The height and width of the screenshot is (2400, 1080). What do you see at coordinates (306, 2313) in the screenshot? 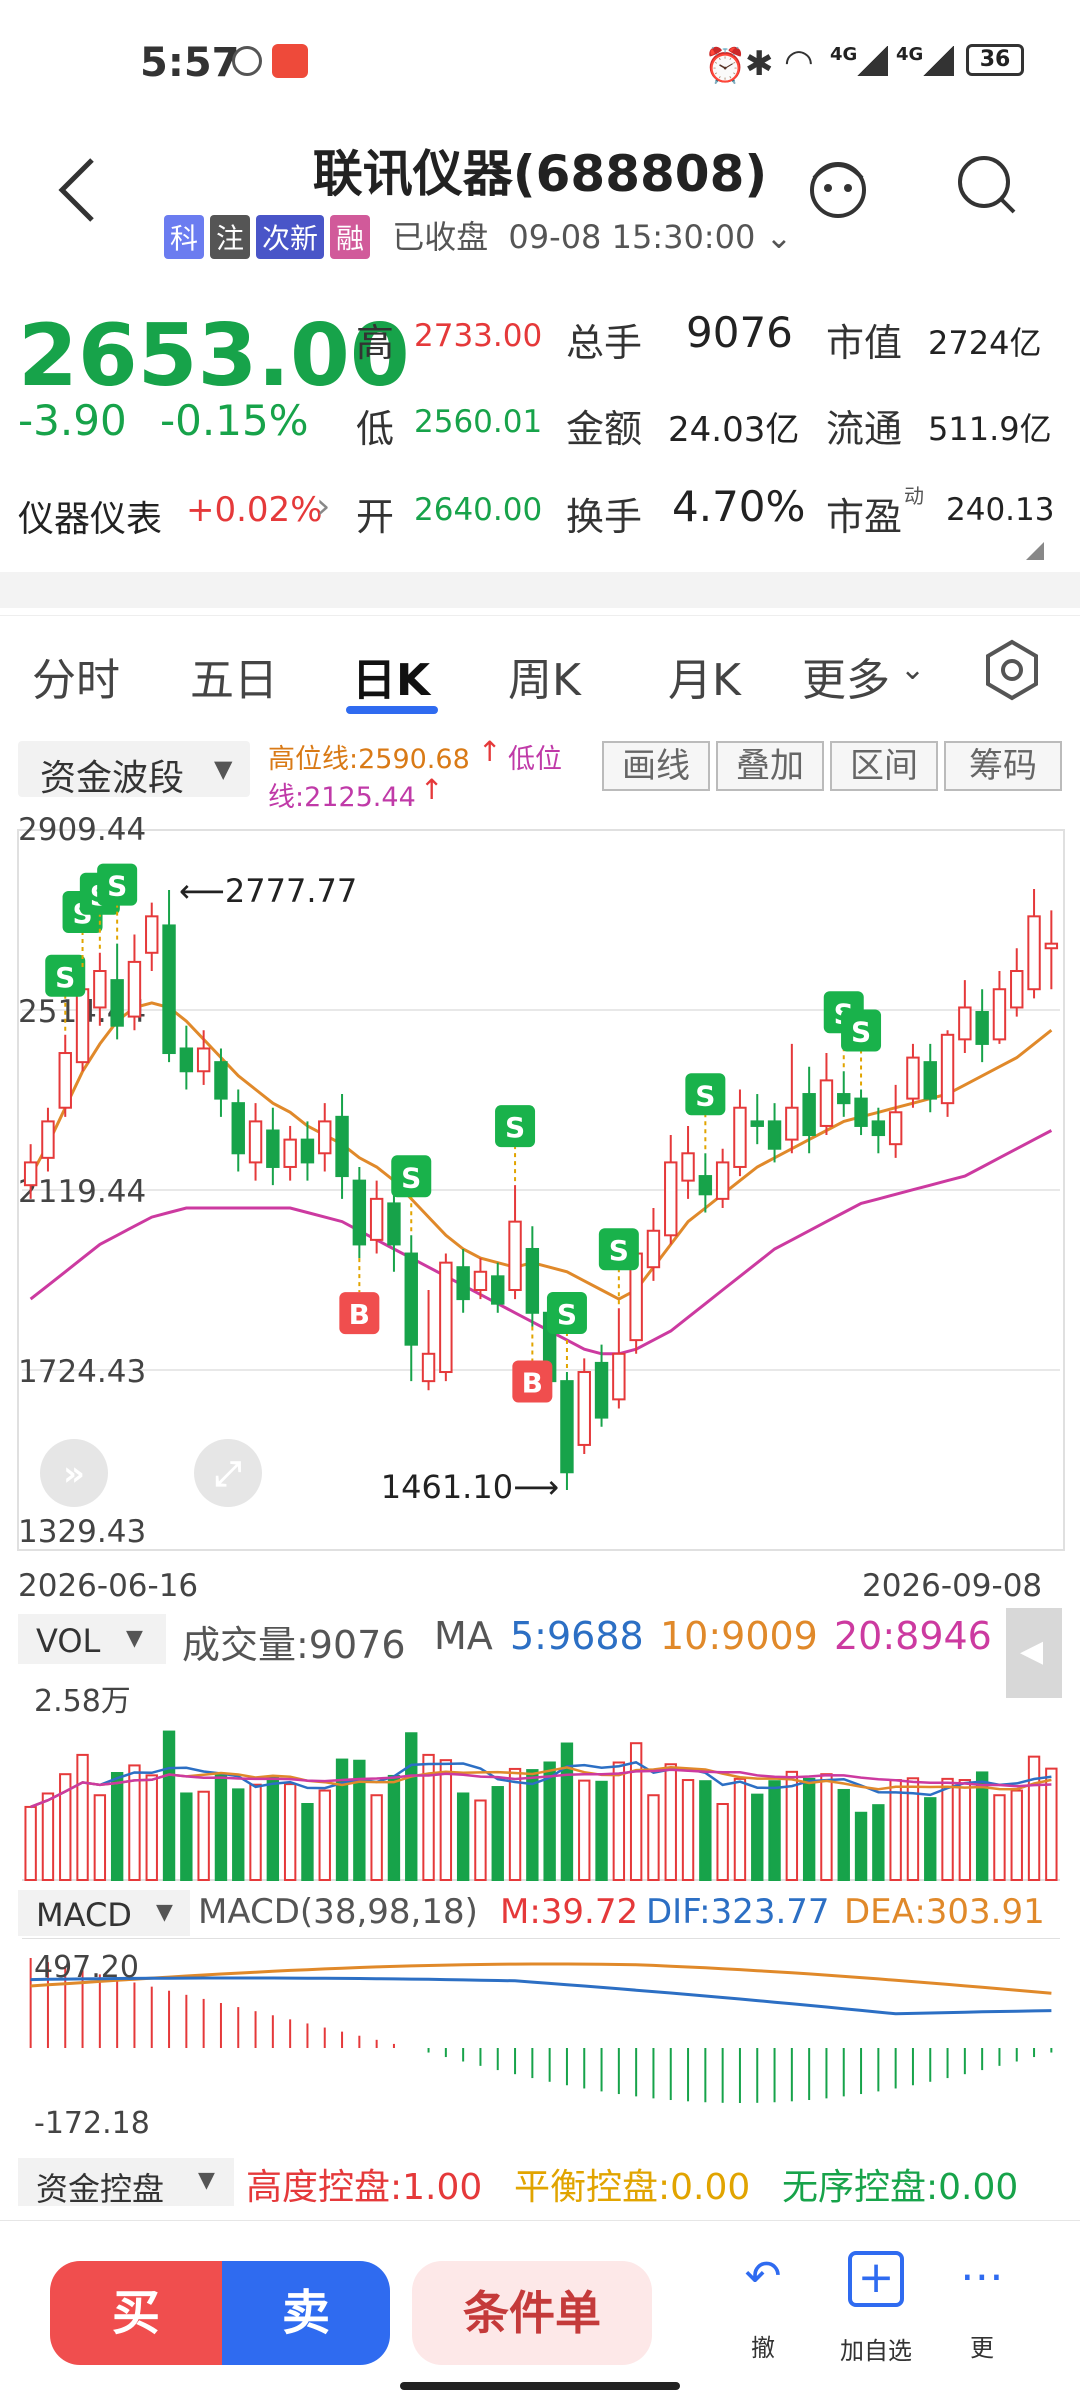
I see `sell-button: 卖` at bounding box center [306, 2313].